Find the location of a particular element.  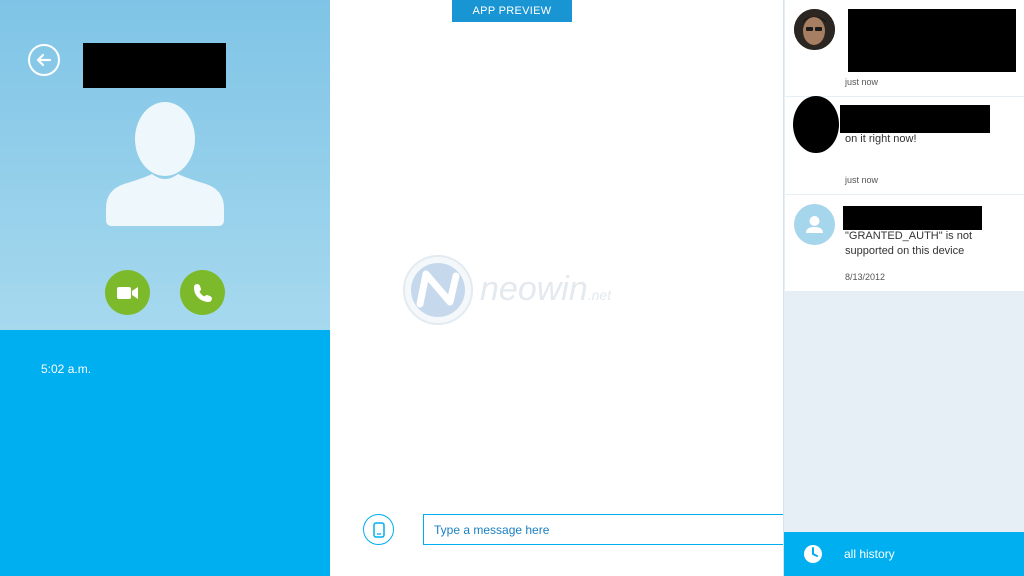

watermark-suffix: .net is located at coordinates (599, 294).